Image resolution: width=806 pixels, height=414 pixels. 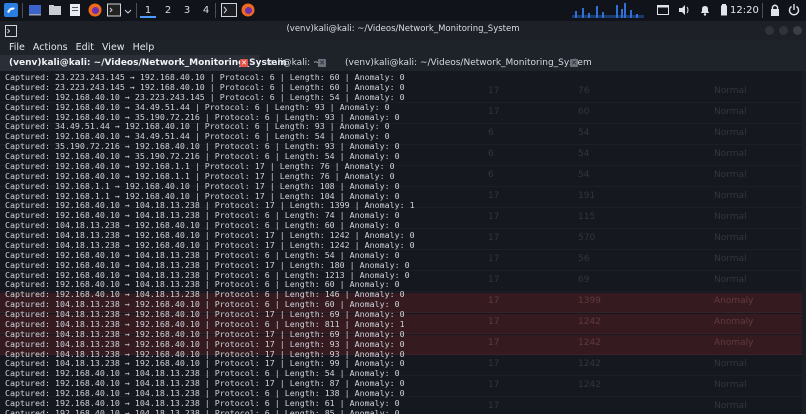 I want to click on tab-label: kali@kali: ~, so click(x=294, y=63).